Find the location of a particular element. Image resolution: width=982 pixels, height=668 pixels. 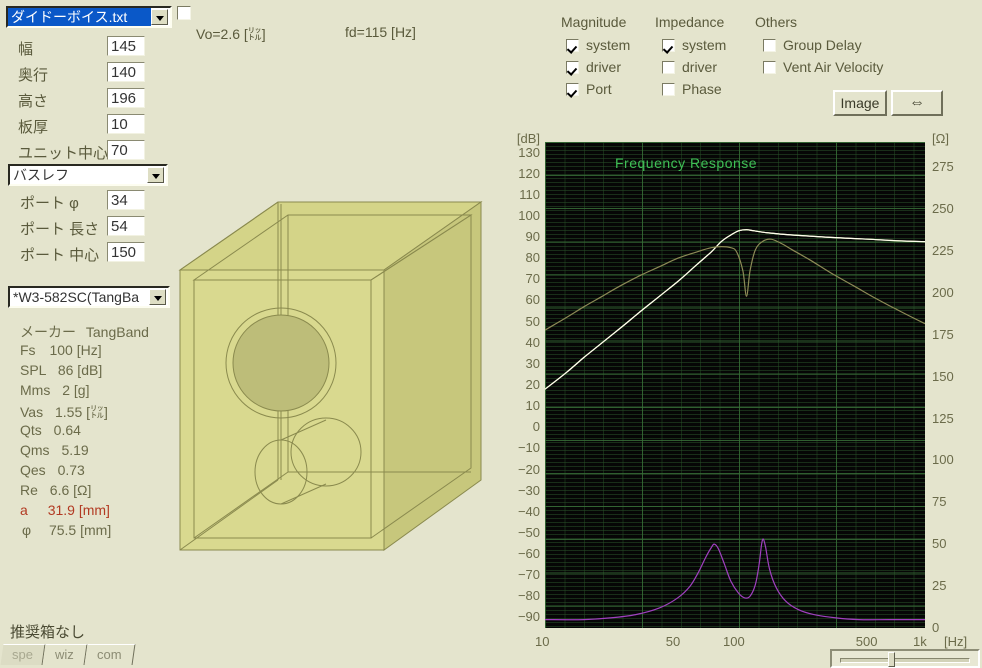

driver-spec-maker-name: メーカー is located at coordinates (48, 332).